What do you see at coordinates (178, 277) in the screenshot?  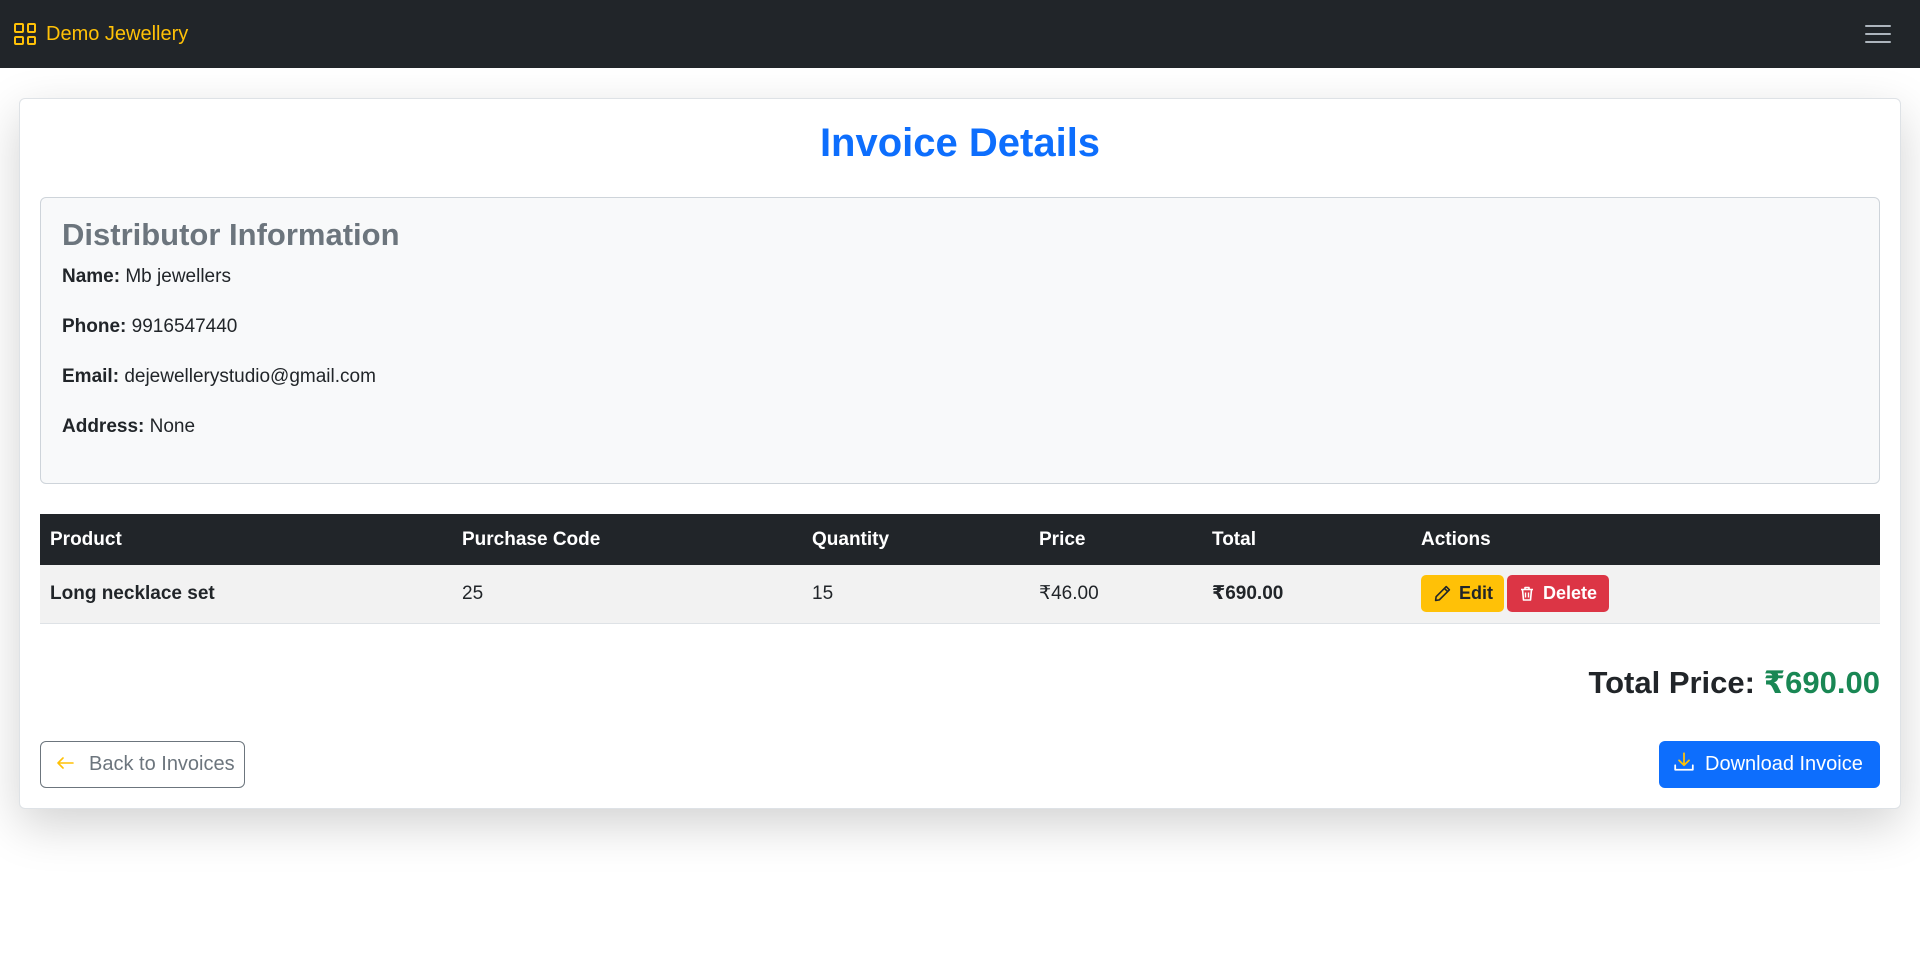 I see `name-value: Mb jewellers` at bounding box center [178, 277].